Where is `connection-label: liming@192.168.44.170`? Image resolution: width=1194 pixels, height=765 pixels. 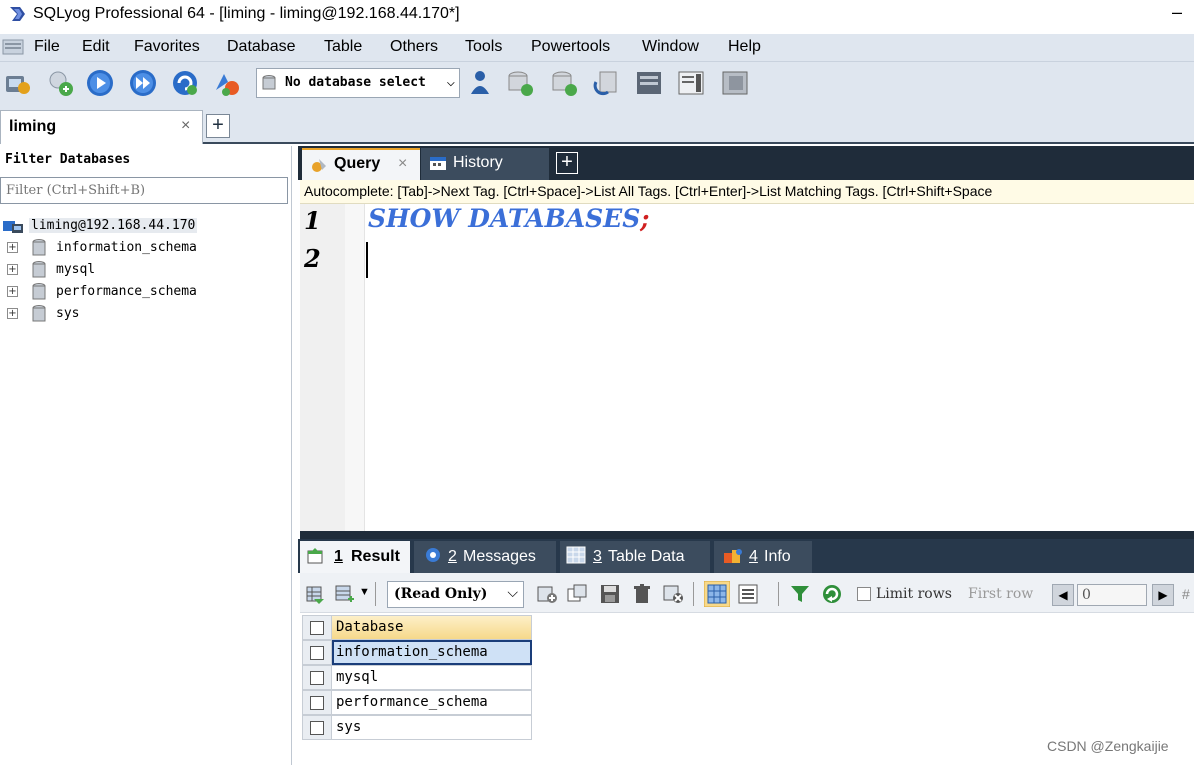
connection-label: liming@192.168.44.170 is located at coordinates (113, 225).